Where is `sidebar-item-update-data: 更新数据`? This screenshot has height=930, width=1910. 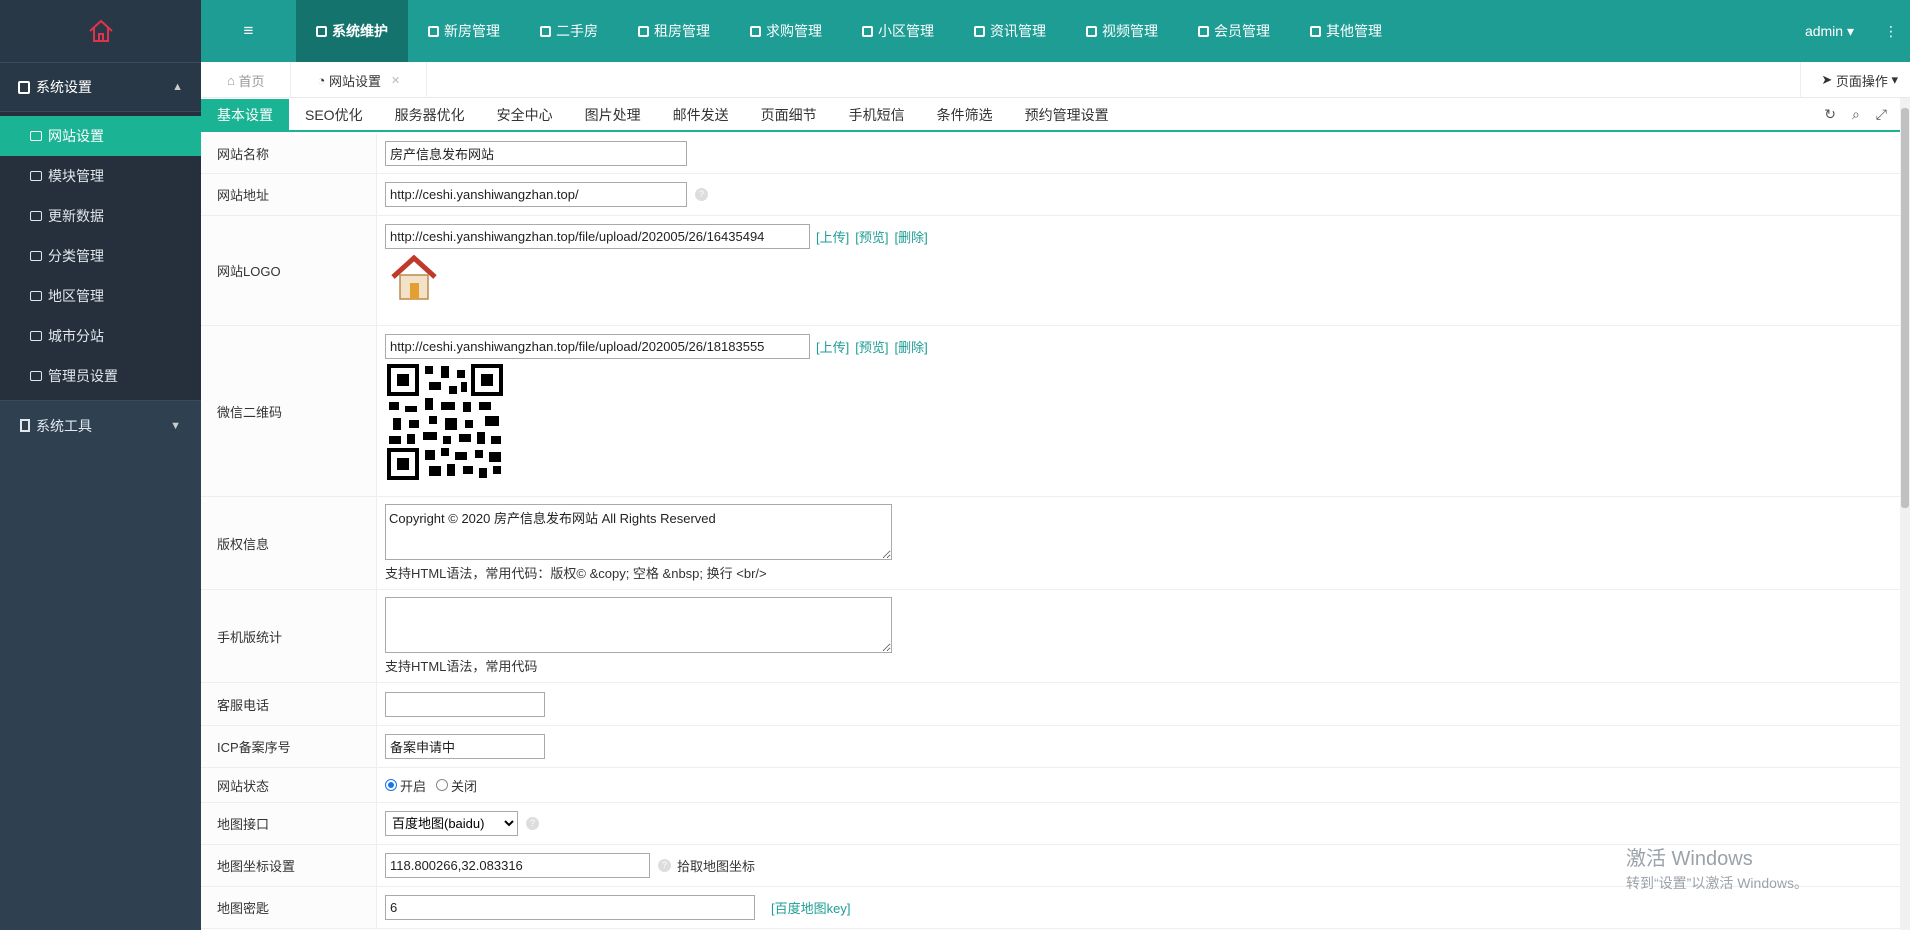
sidebar-item-update-data: 更新数据 is located at coordinates (100, 216).